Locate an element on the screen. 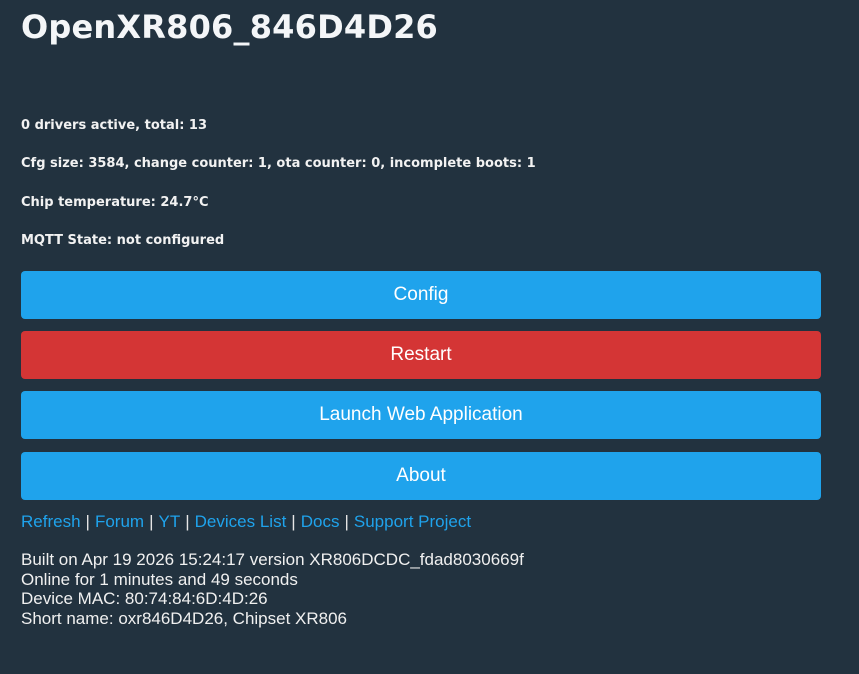 This screenshot has width=859, height=674. devices-list-link: Devices List is located at coordinates (241, 521).